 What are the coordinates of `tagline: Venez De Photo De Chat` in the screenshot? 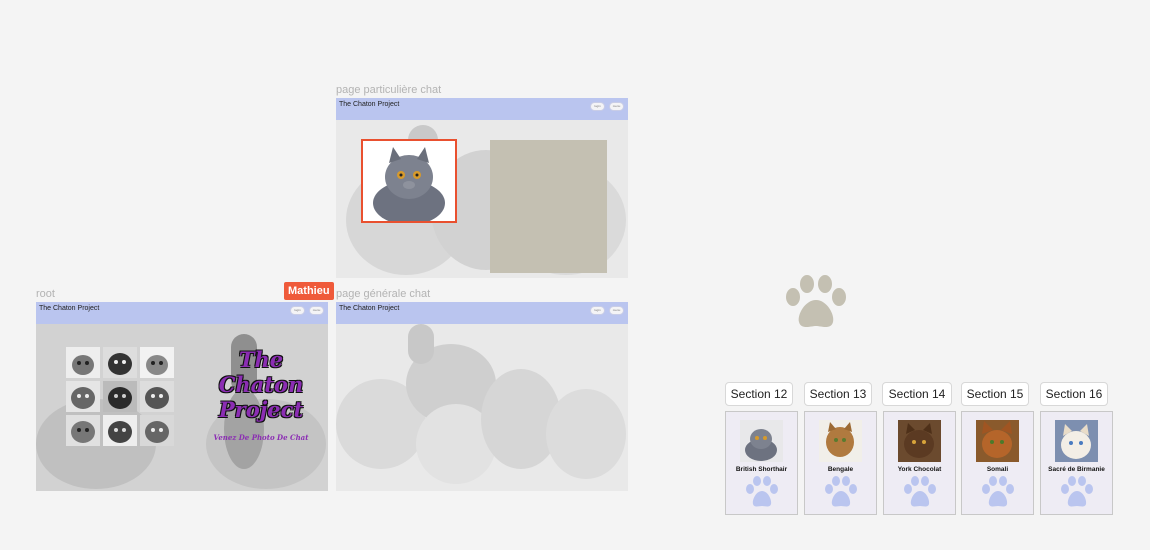 It's located at (261, 437).